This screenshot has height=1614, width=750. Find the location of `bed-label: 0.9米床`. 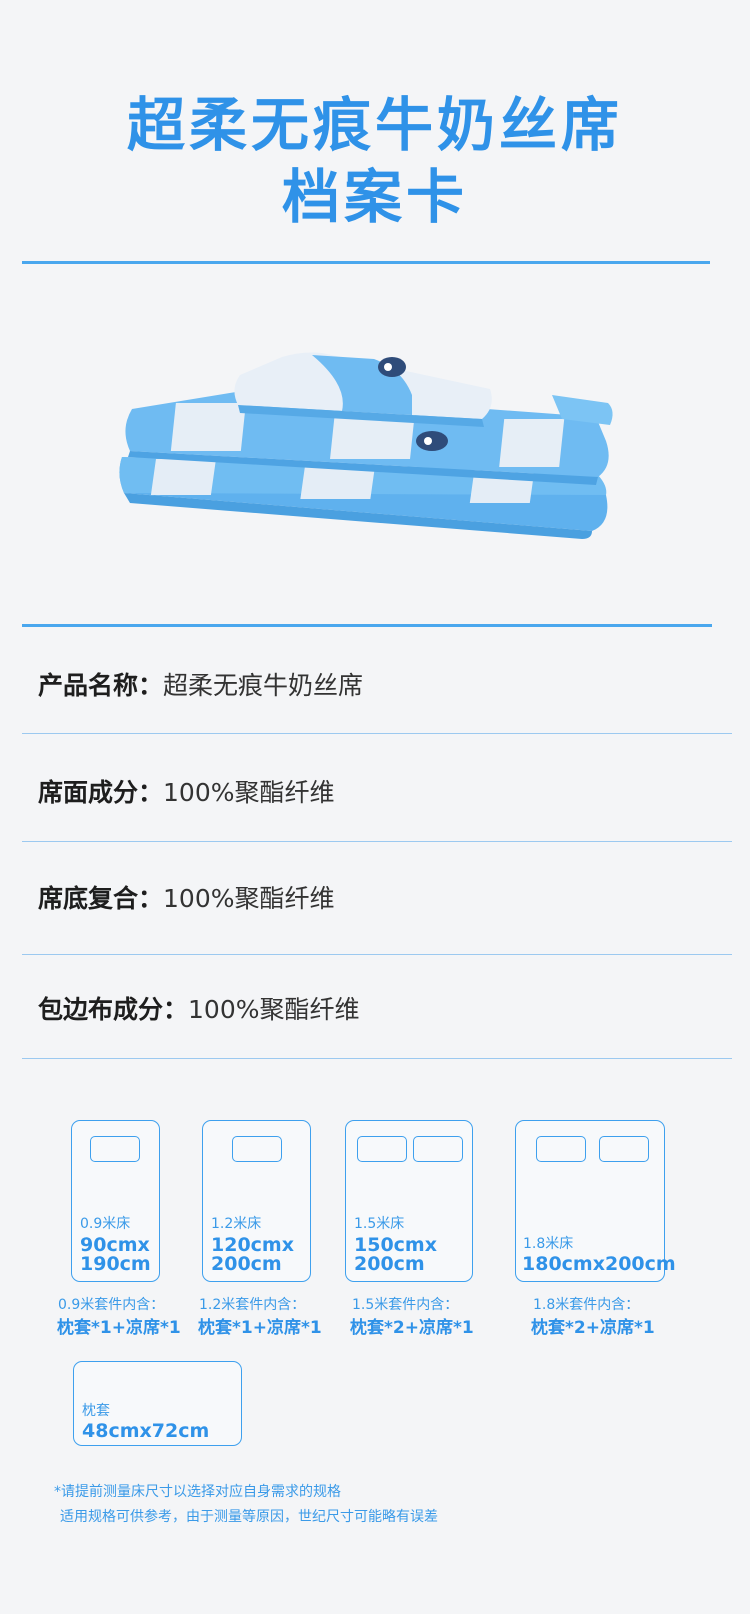

bed-label: 0.9米床 is located at coordinates (105, 1224).